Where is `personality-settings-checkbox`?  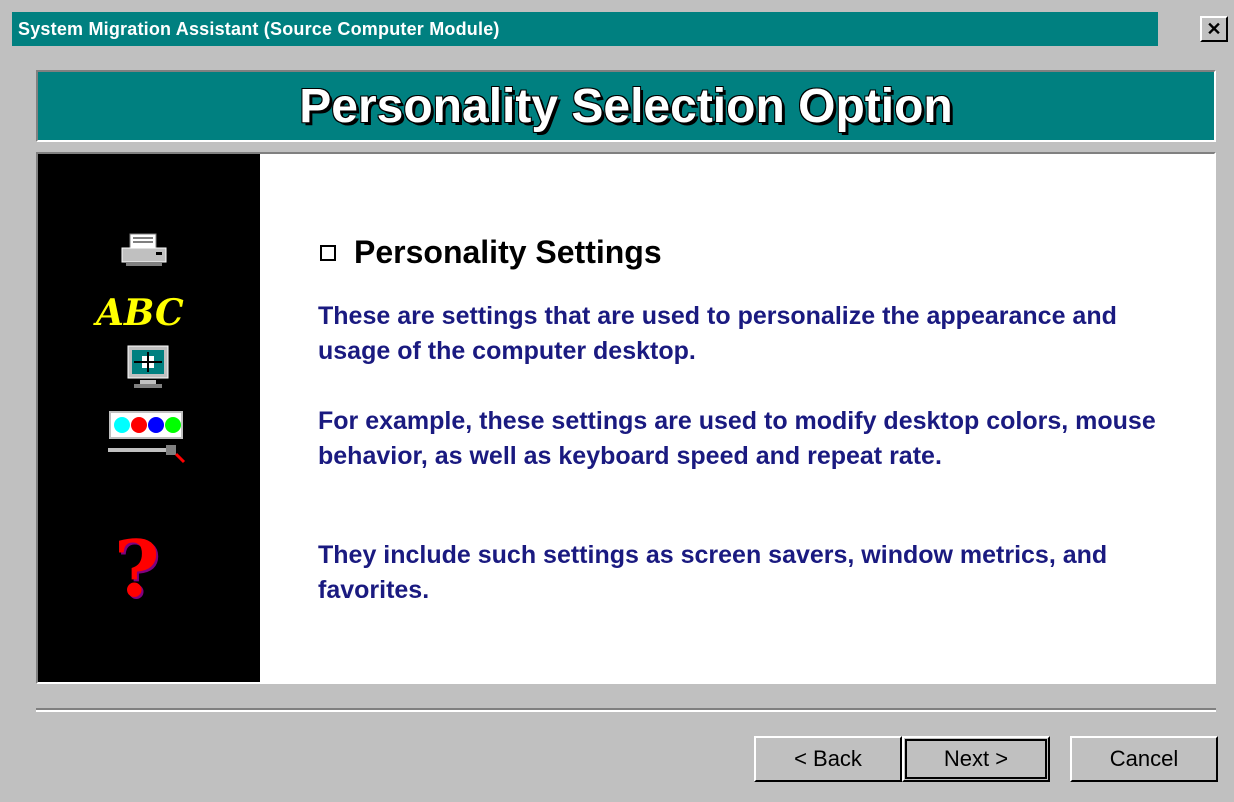
personality-settings-checkbox is located at coordinates (328, 252).